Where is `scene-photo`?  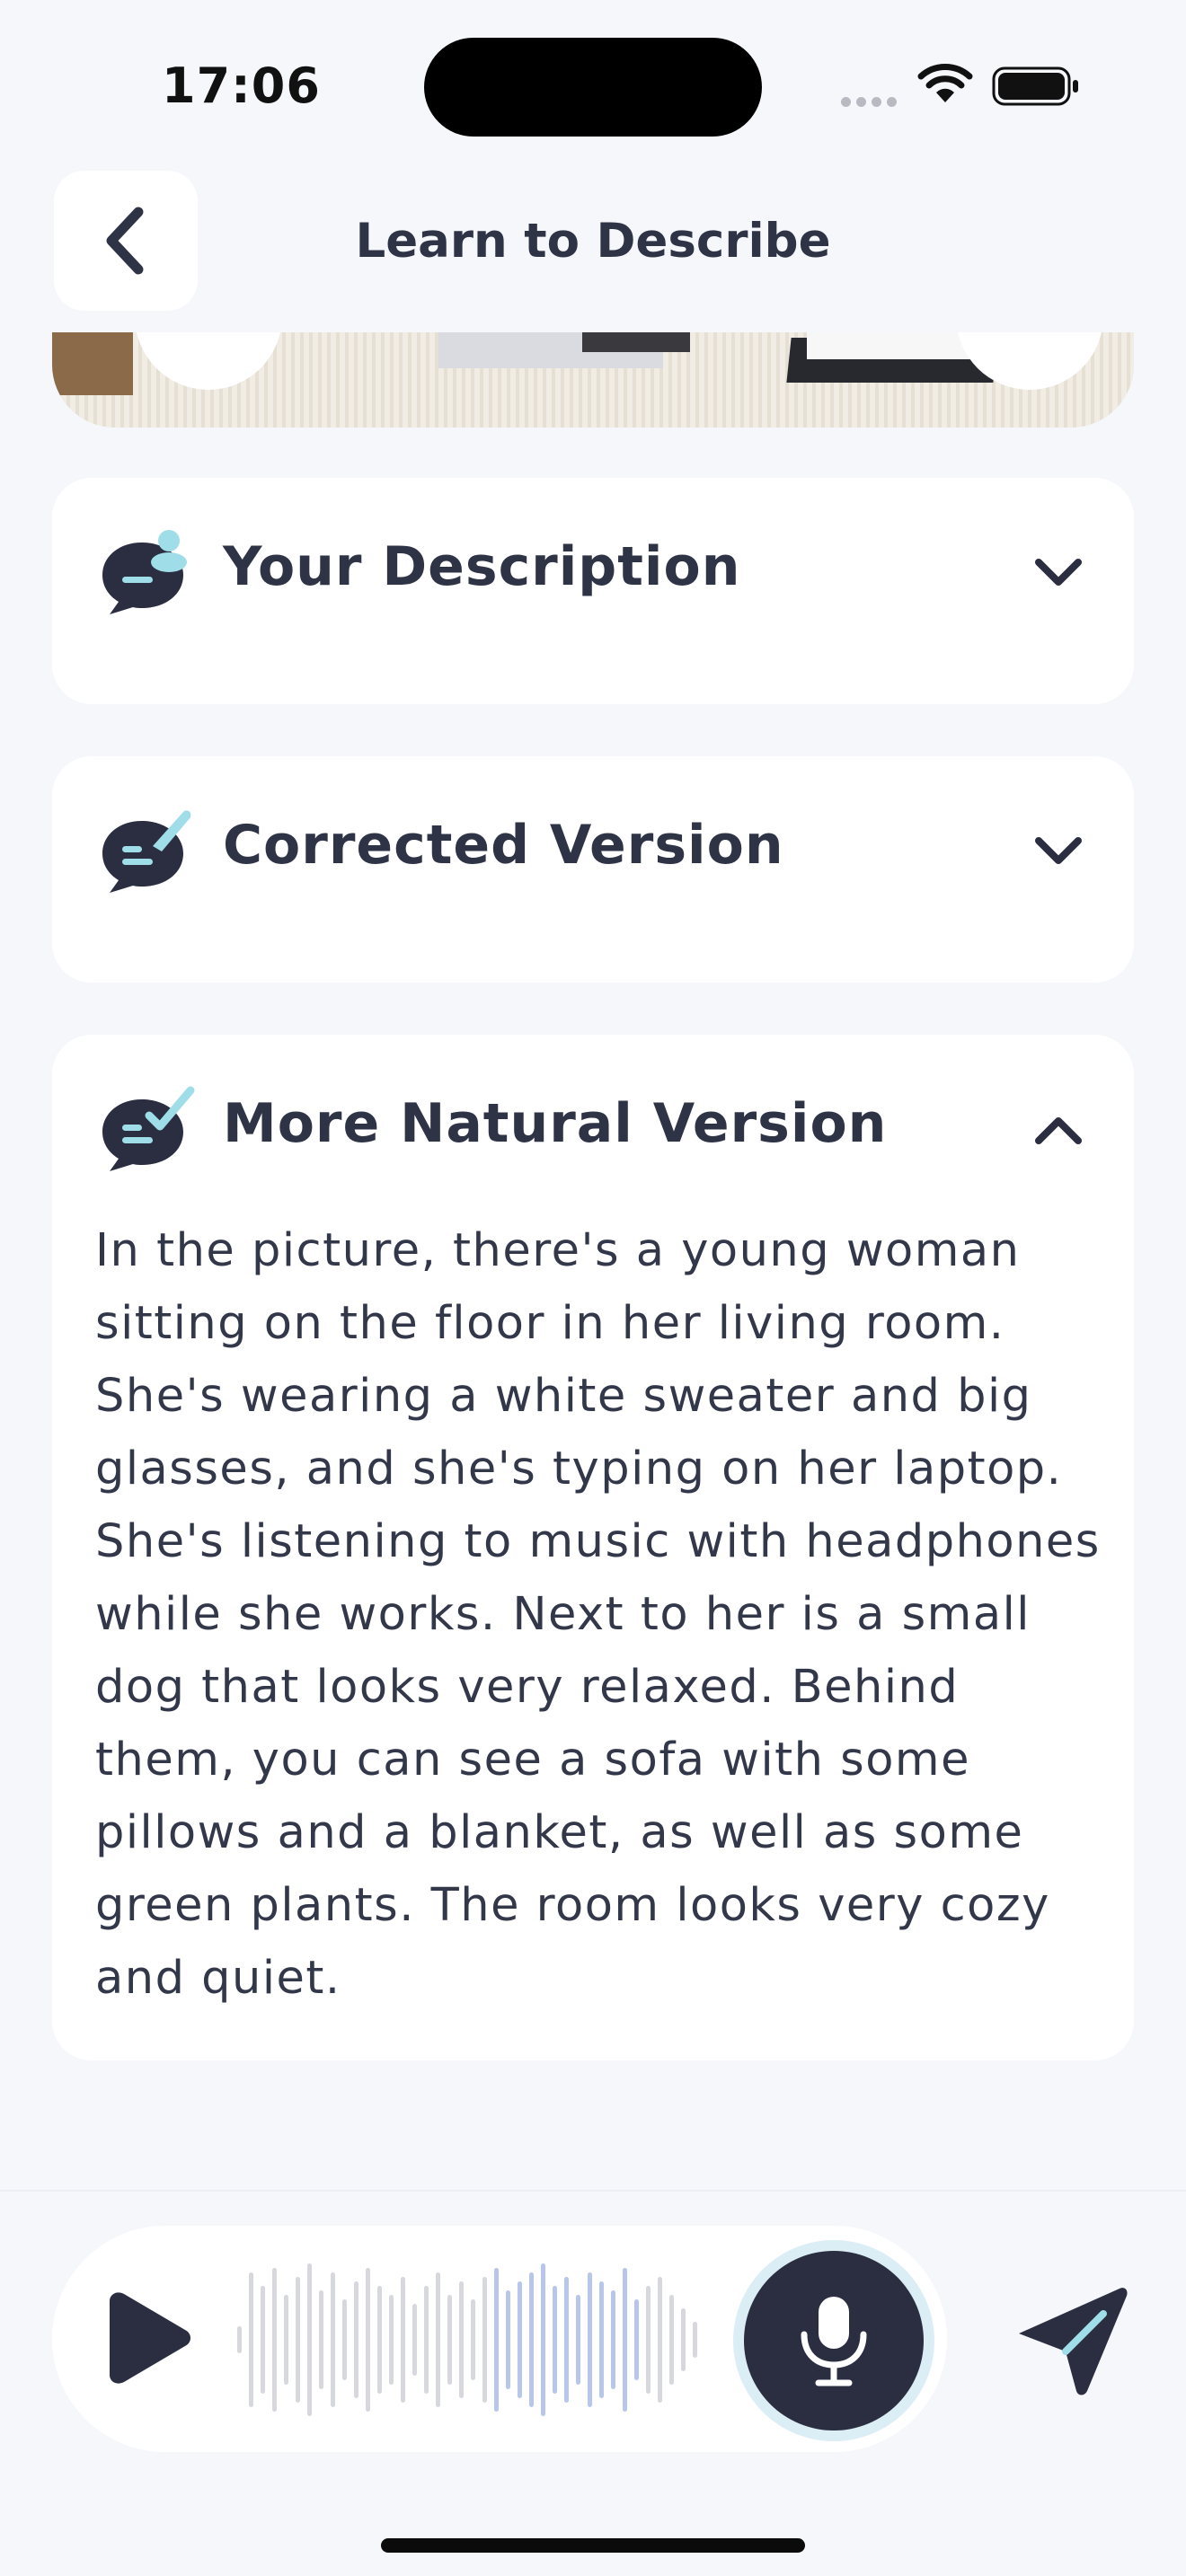
scene-photo is located at coordinates (593, 380).